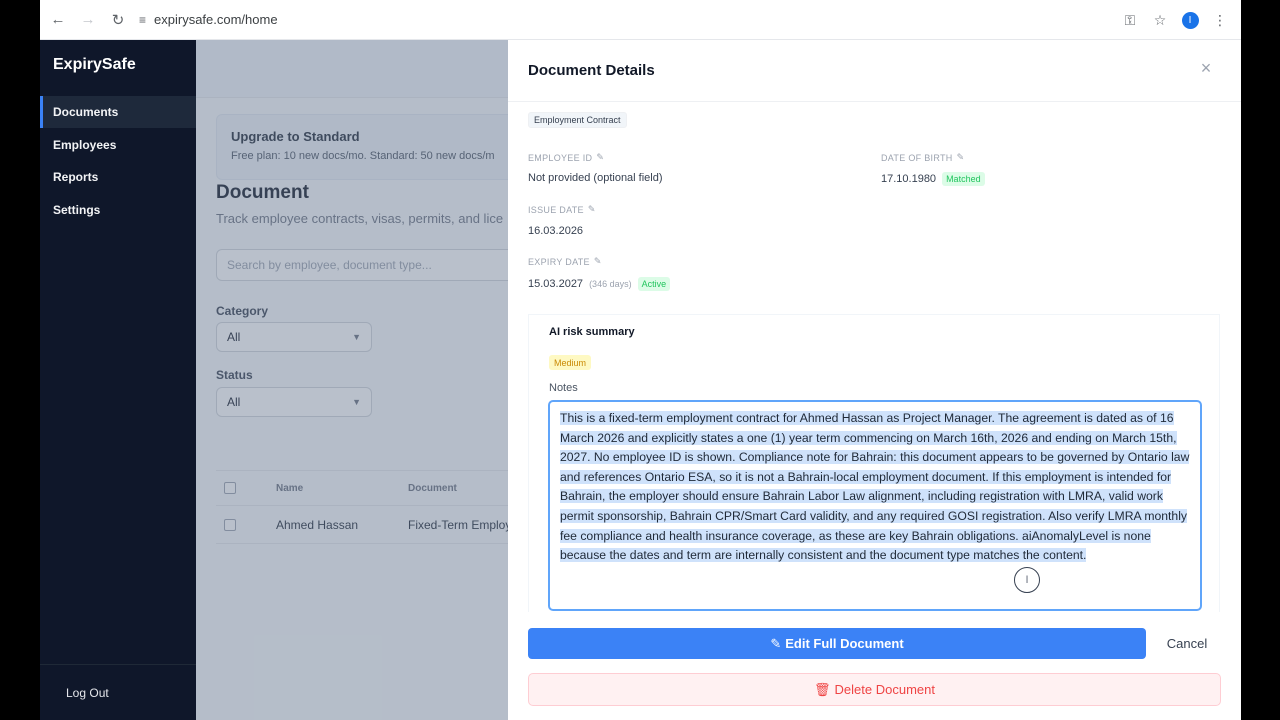 The width and height of the screenshot is (1280, 720). What do you see at coordinates (917, 157) in the screenshot?
I see `date-of-birth-label-text: DATE OF BIRTH` at bounding box center [917, 157].